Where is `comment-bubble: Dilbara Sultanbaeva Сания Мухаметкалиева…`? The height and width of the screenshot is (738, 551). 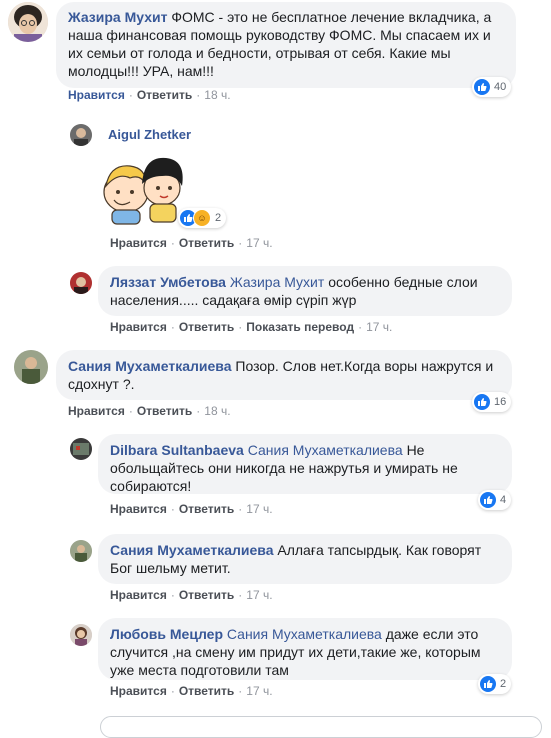
comment-bubble: Dilbara Sultanbaeva Сания Мухаметкалиева… is located at coordinates (305, 464).